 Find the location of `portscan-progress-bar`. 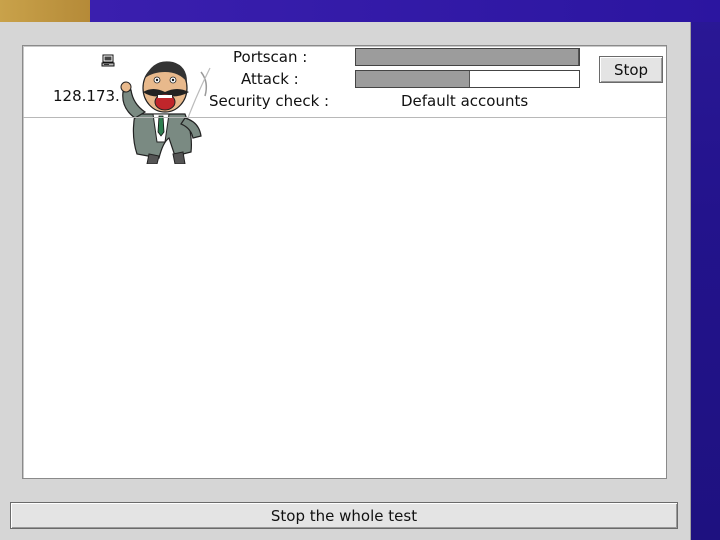

portscan-progress-bar is located at coordinates (467, 57).